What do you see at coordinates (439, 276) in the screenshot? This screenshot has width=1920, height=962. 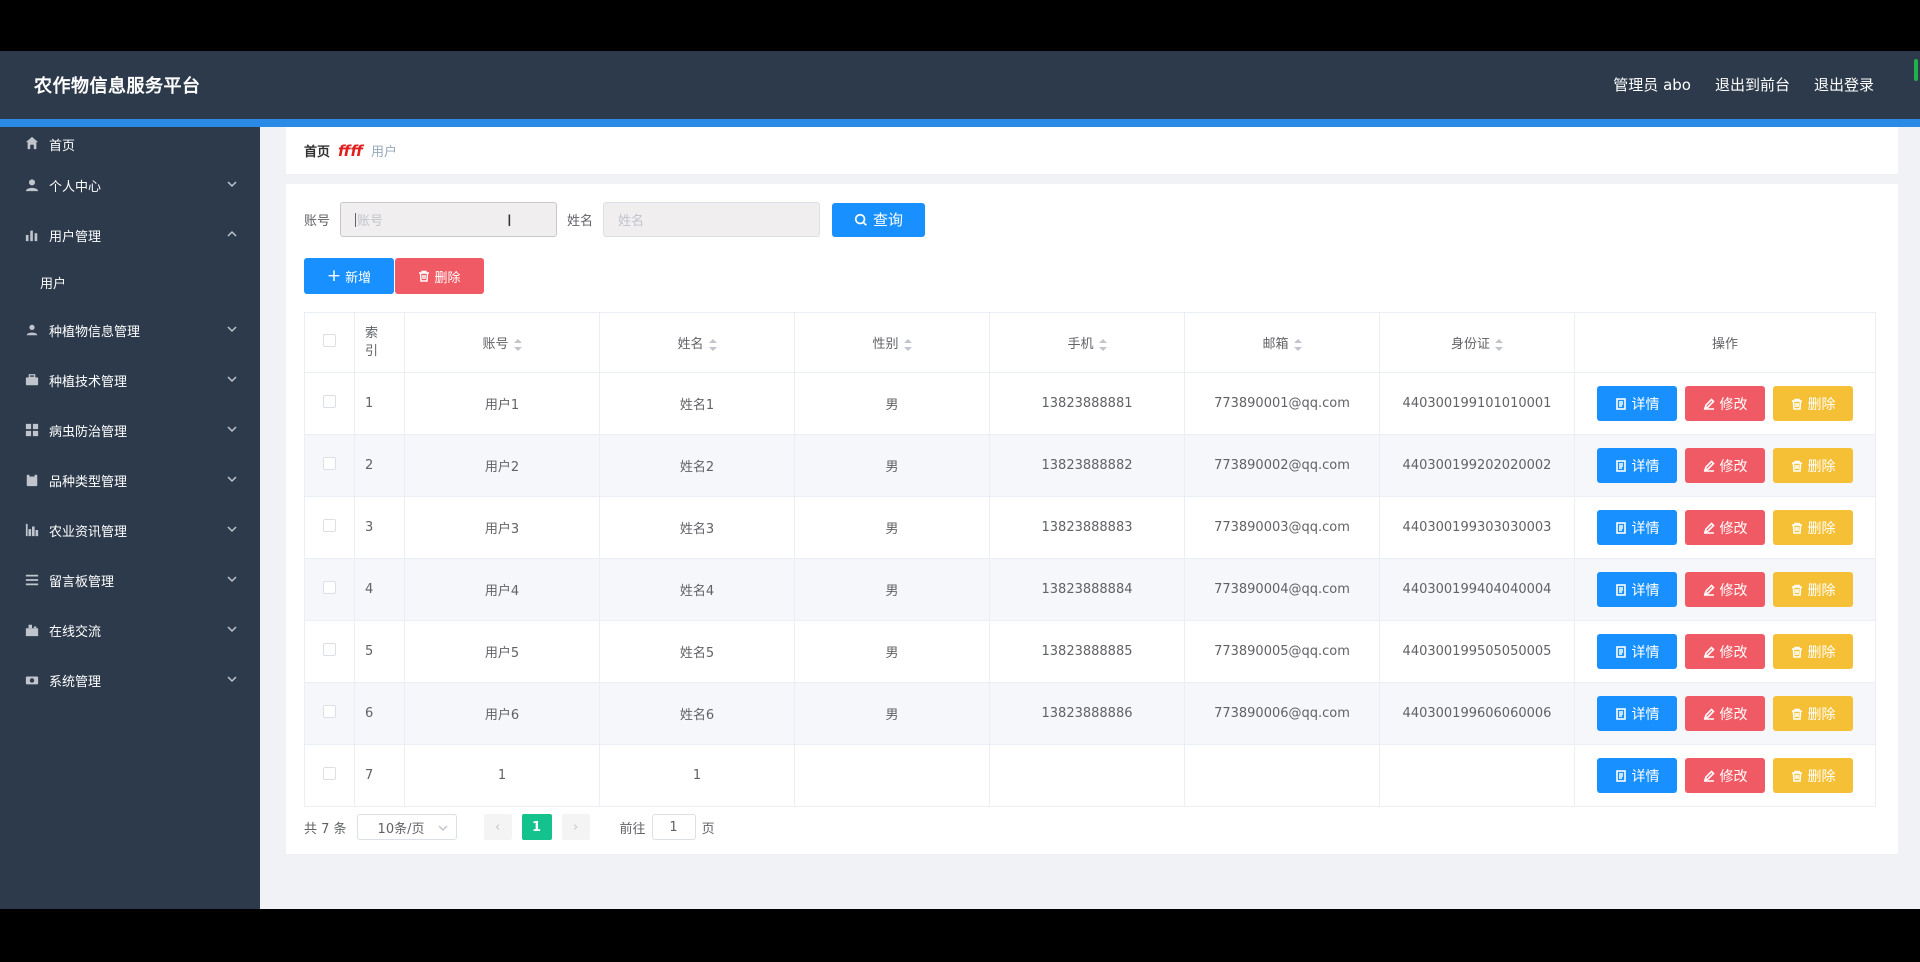 I see `batch-delete-button: 删除` at bounding box center [439, 276].